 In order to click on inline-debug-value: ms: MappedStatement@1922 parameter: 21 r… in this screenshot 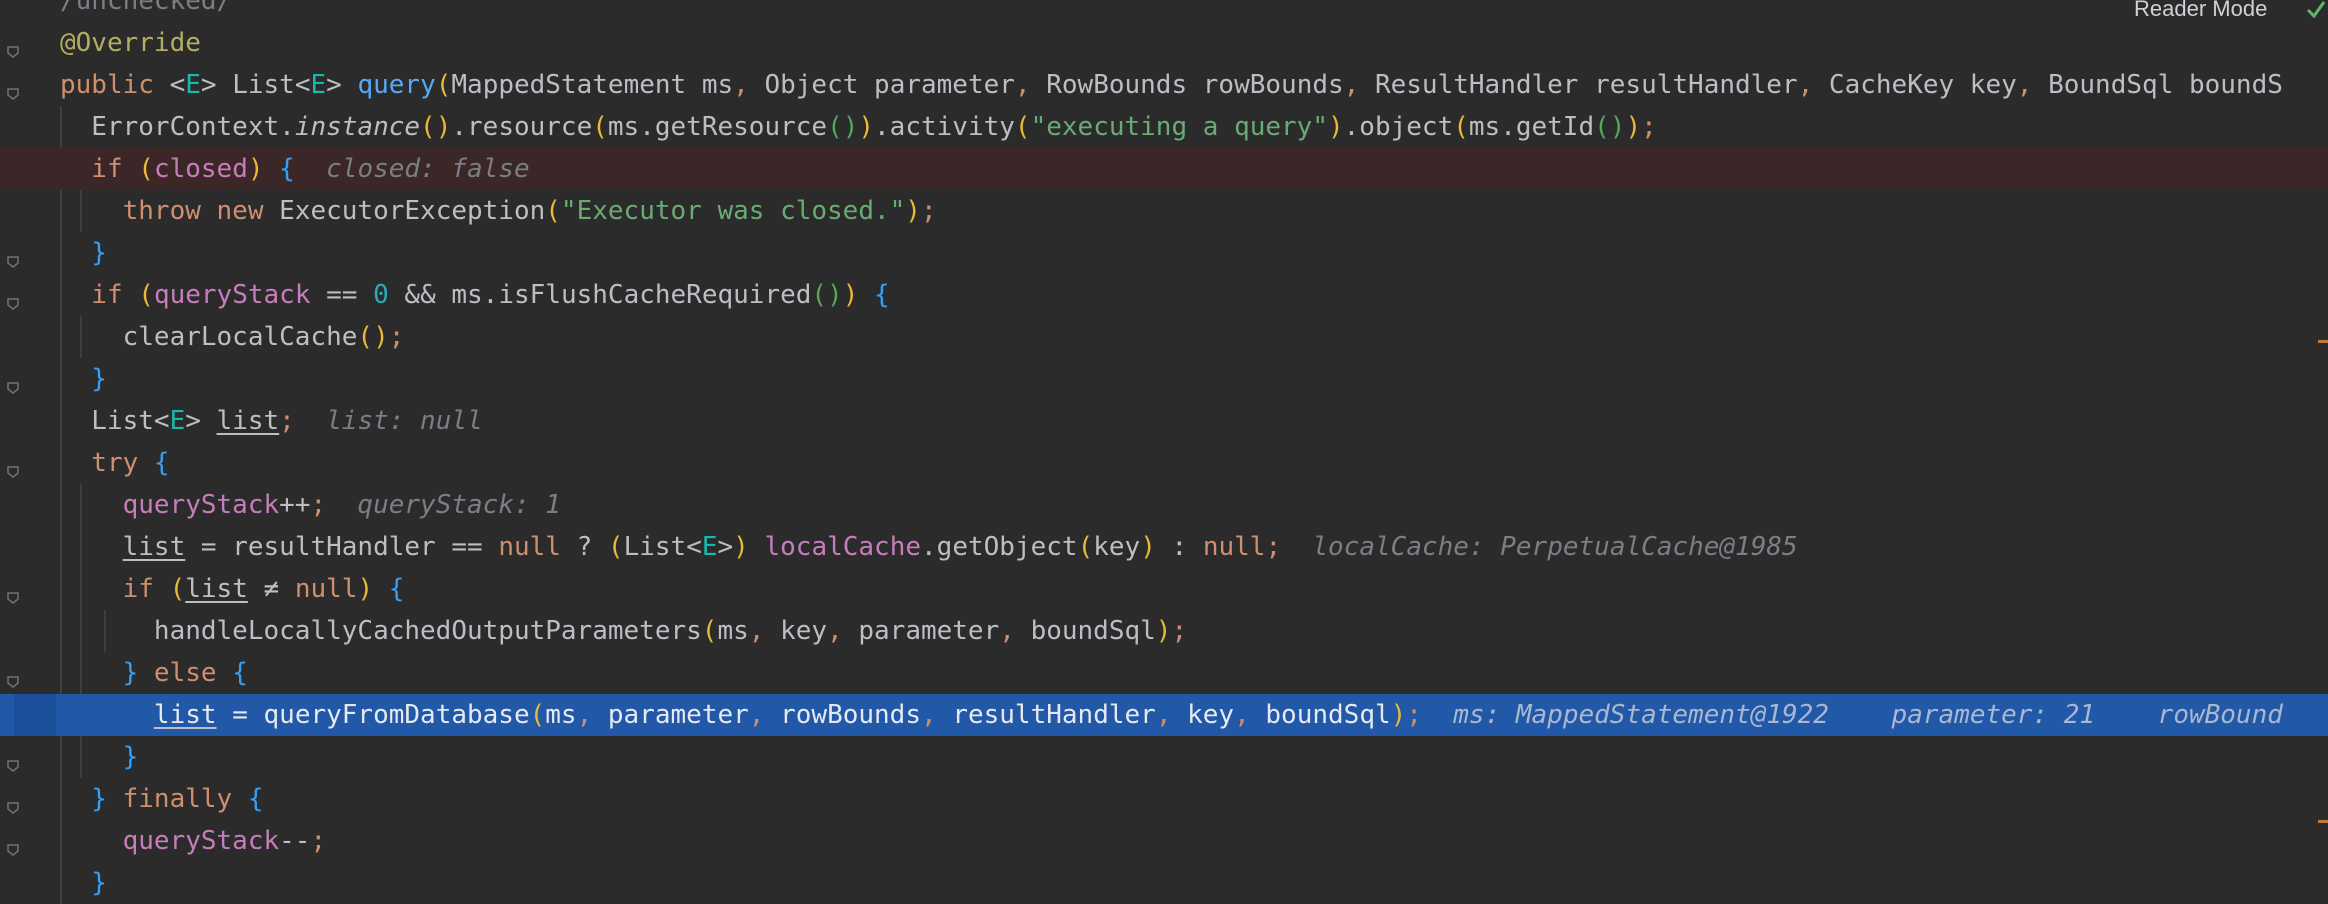, I will do `click(1852, 715)`.